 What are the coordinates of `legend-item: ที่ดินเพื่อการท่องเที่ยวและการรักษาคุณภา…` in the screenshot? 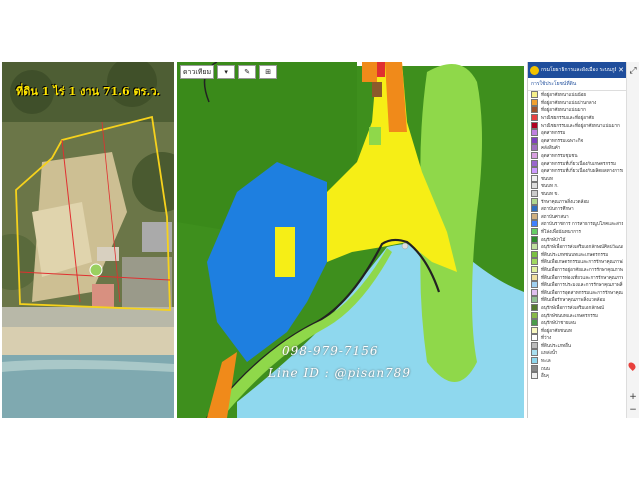 It's located at (577, 277).